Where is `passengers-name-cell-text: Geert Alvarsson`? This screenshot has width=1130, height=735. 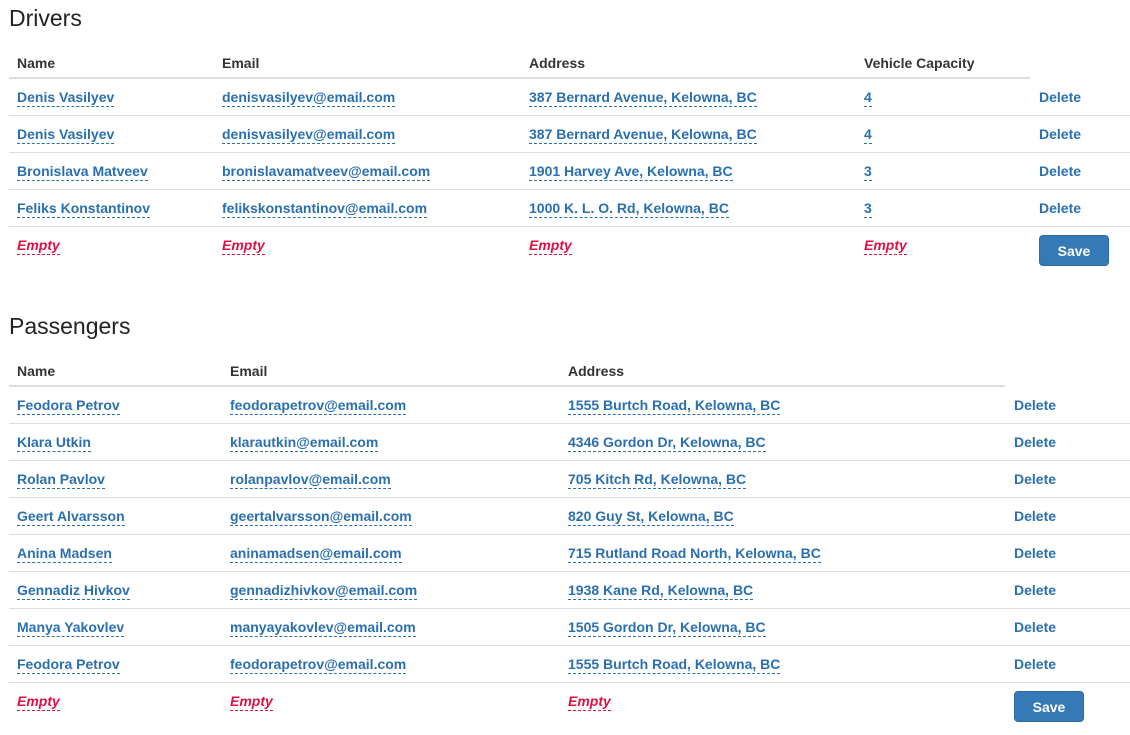 passengers-name-cell-text: Geert Alvarsson is located at coordinates (71, 517).